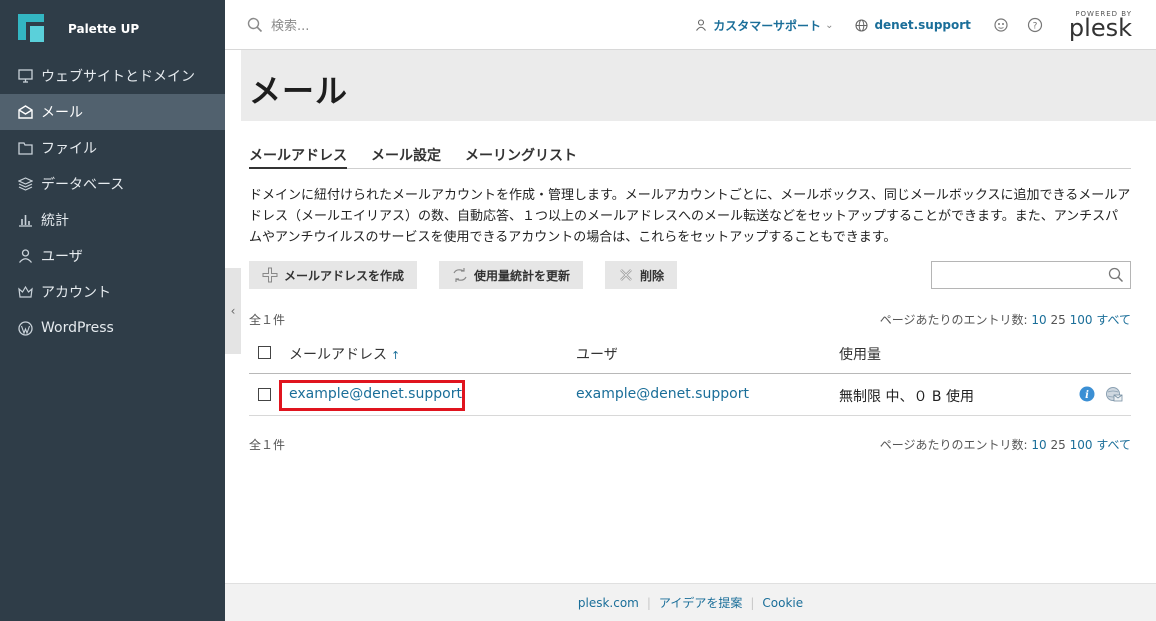 The height and width of the screenshot is (621, 1156). I want to click on brand: Palette UP, so click(112, 29).